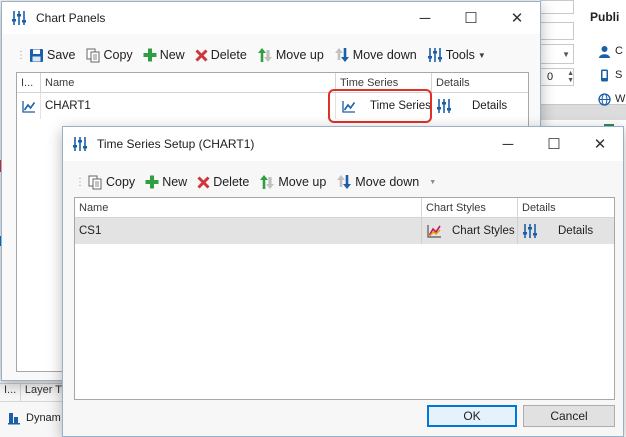 This screenshot has width=626, height=437. Describe the element at coordinates (43, 418) in the screenshot. I see `bottom-grid-row-text: Dynam` at that location.